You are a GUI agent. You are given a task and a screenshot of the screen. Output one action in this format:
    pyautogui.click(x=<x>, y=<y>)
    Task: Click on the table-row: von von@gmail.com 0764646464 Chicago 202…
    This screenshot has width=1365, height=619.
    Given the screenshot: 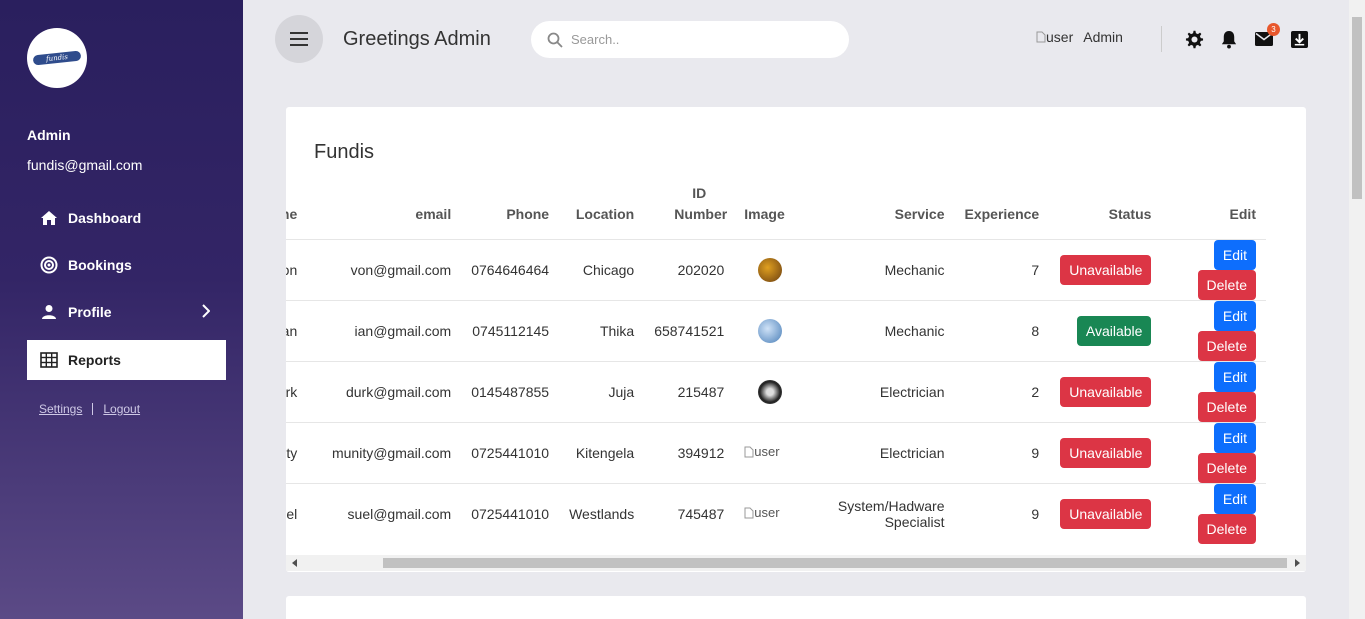 What is the action you would take?
    pyautogui.click(x=776, y=270)
    